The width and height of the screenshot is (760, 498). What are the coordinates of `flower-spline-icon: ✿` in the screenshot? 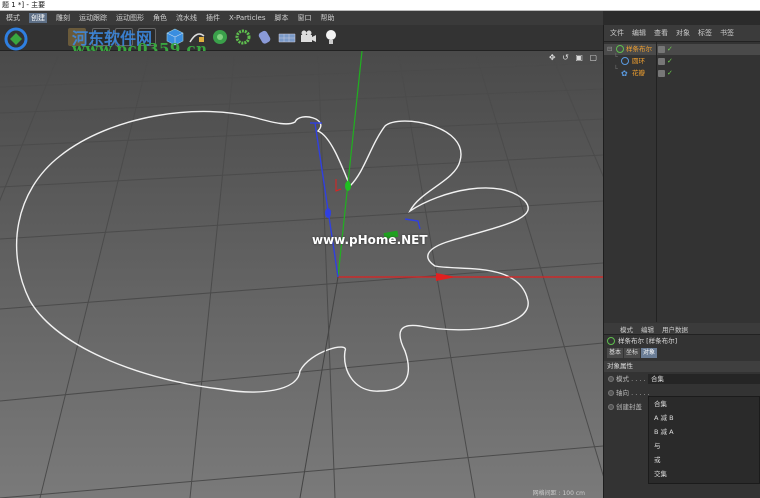 It's located at (624, 73).